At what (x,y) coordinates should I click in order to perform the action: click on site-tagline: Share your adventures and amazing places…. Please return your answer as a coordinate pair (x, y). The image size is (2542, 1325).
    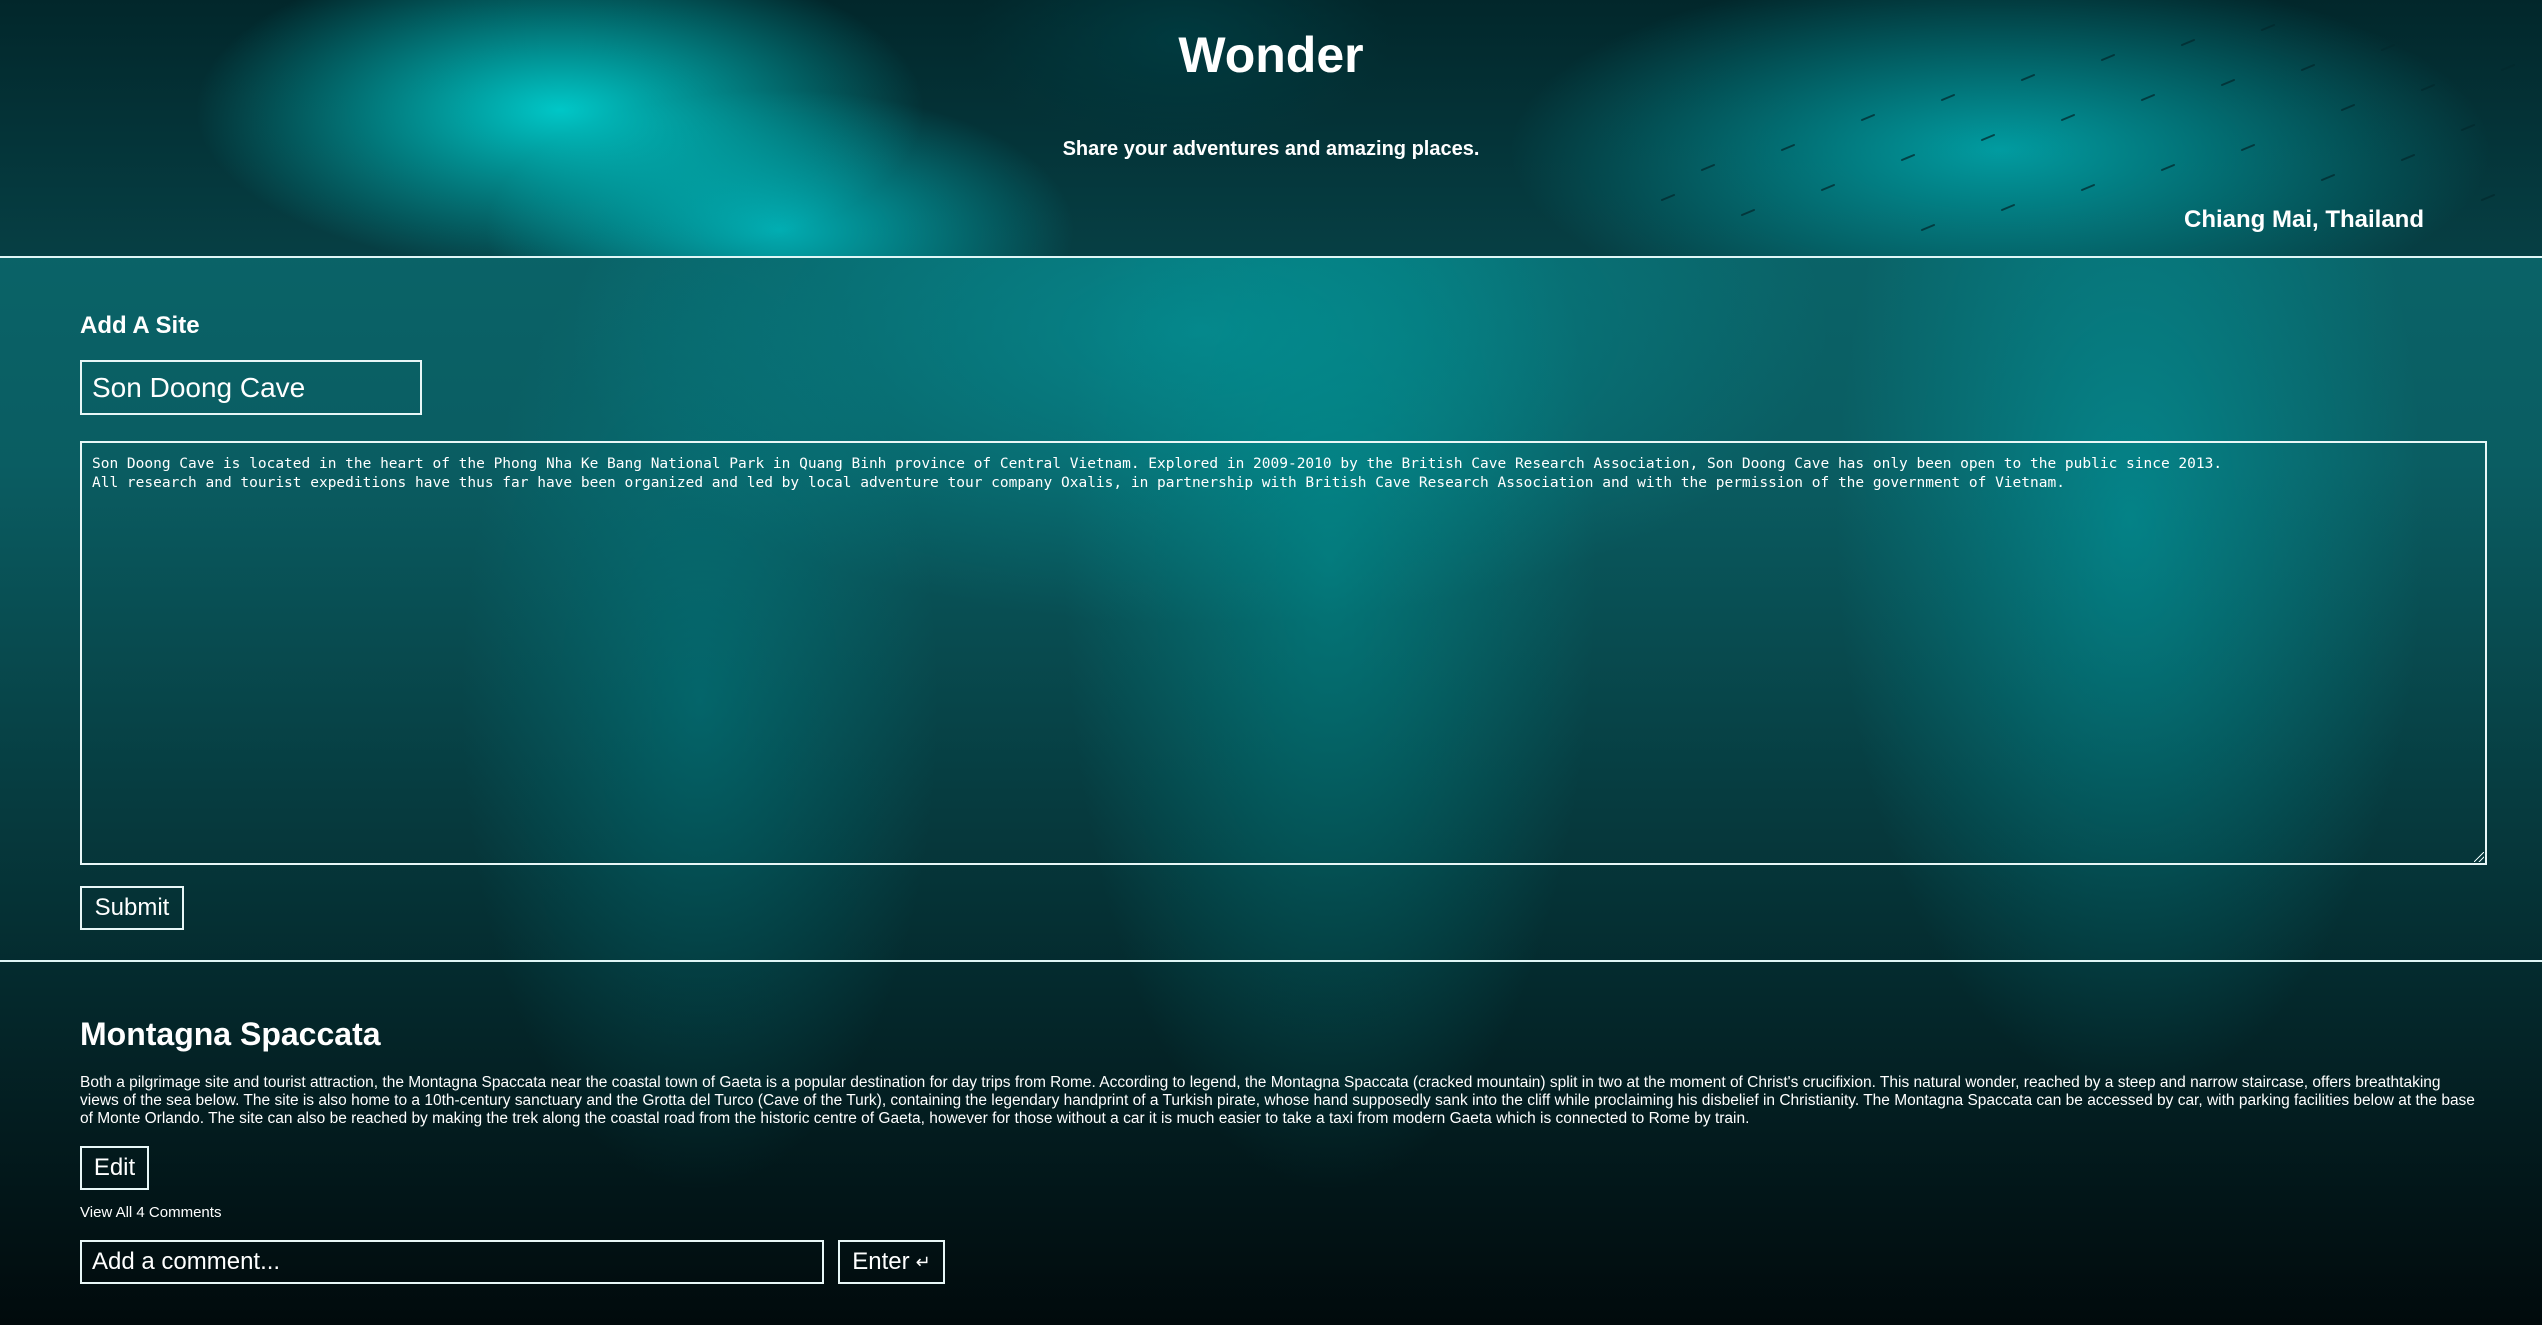
    Looking at the image, I should click on (1271, 149).